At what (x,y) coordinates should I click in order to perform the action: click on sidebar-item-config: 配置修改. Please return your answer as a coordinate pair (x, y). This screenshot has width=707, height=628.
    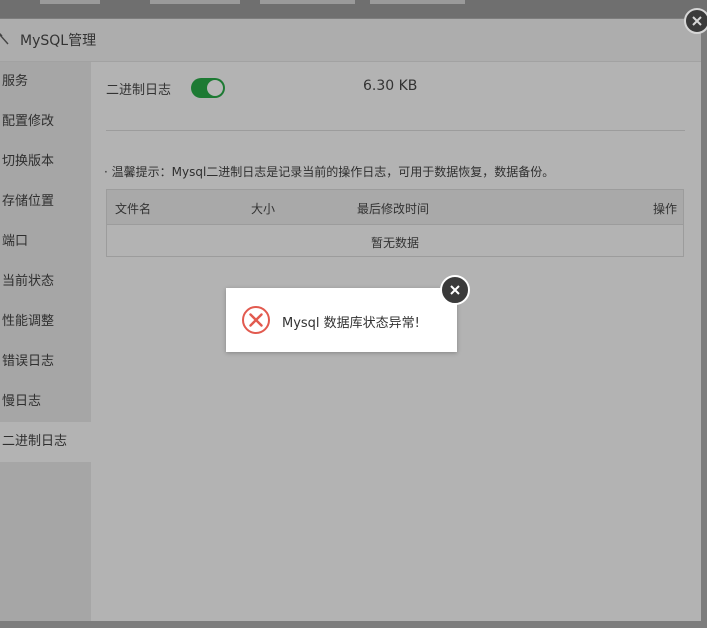
    Looking at the image, I should click on (45, 122).